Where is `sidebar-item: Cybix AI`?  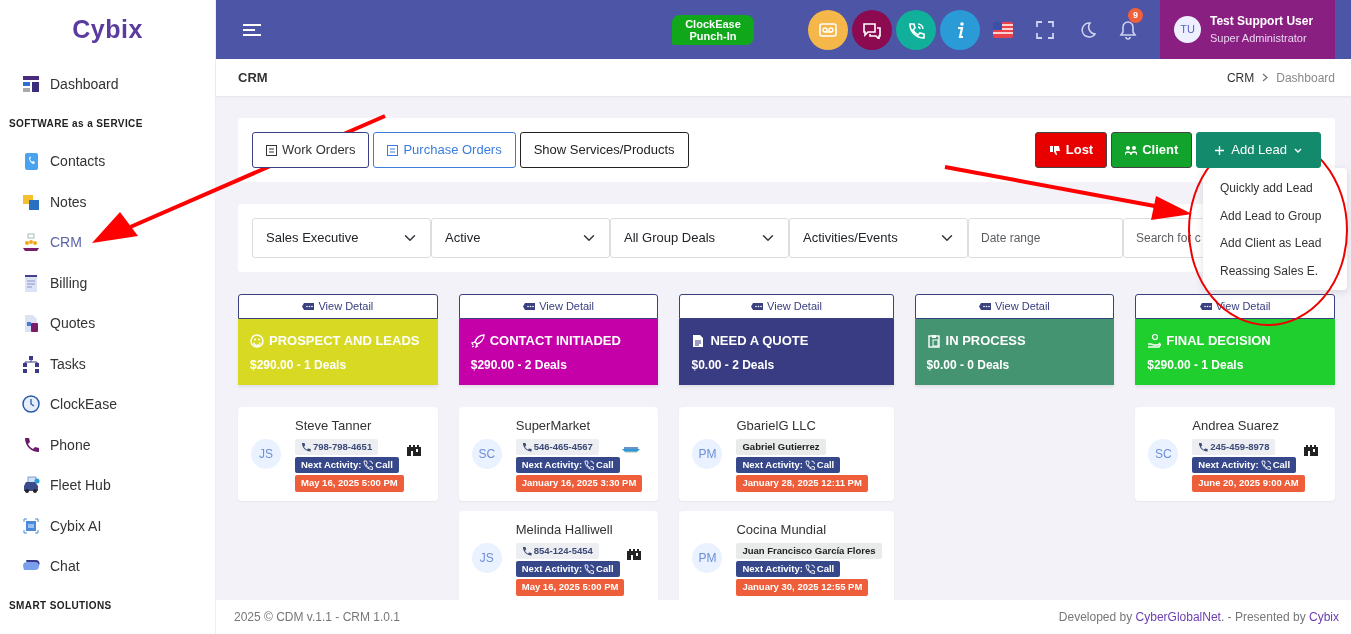
sidebar-item: Cybix AI is located at coordinates (107, 526).